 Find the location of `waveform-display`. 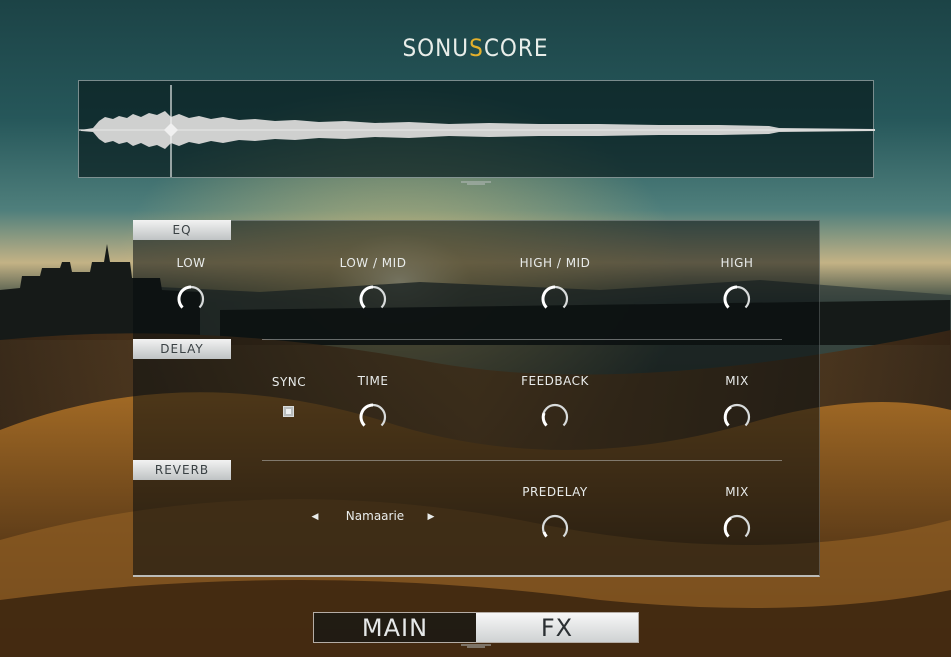

waveform-display is located at coordinates (476, 129).